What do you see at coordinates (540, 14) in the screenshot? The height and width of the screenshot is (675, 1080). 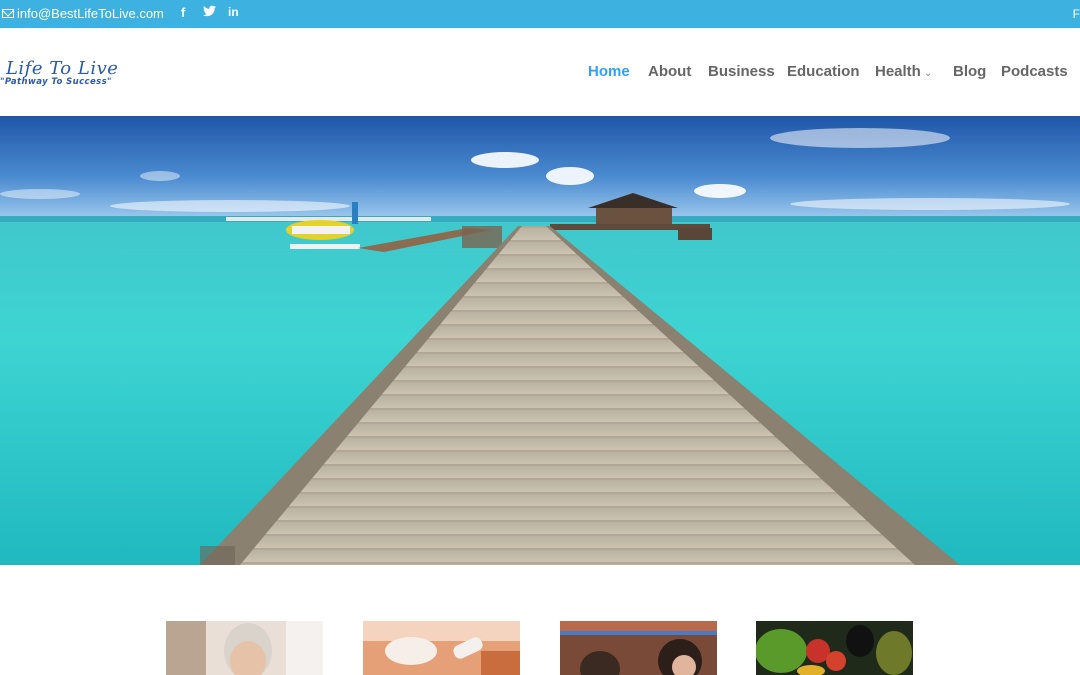 I see `top-bar: info@BestLifeToLive.com f in F` at bounding box center [540, 14].